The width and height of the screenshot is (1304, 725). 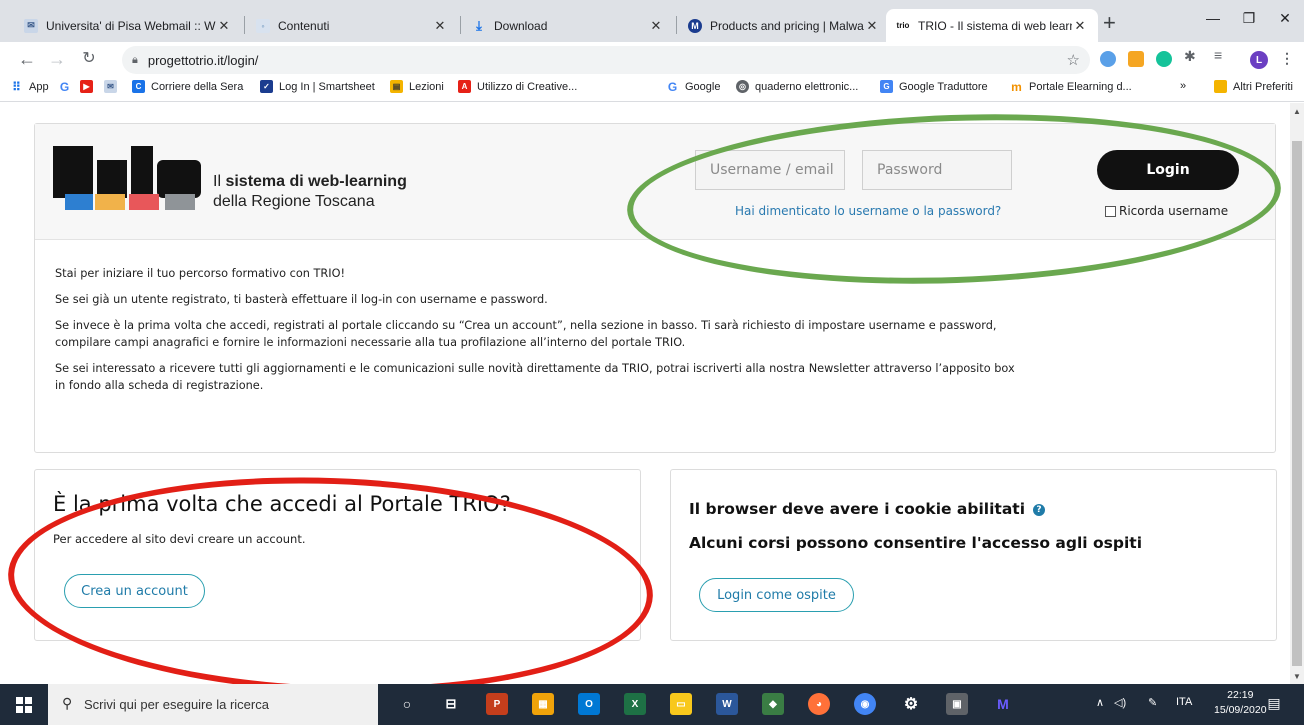 I want to click on create-account-button: Crea un account, so click(x=134, y=591).